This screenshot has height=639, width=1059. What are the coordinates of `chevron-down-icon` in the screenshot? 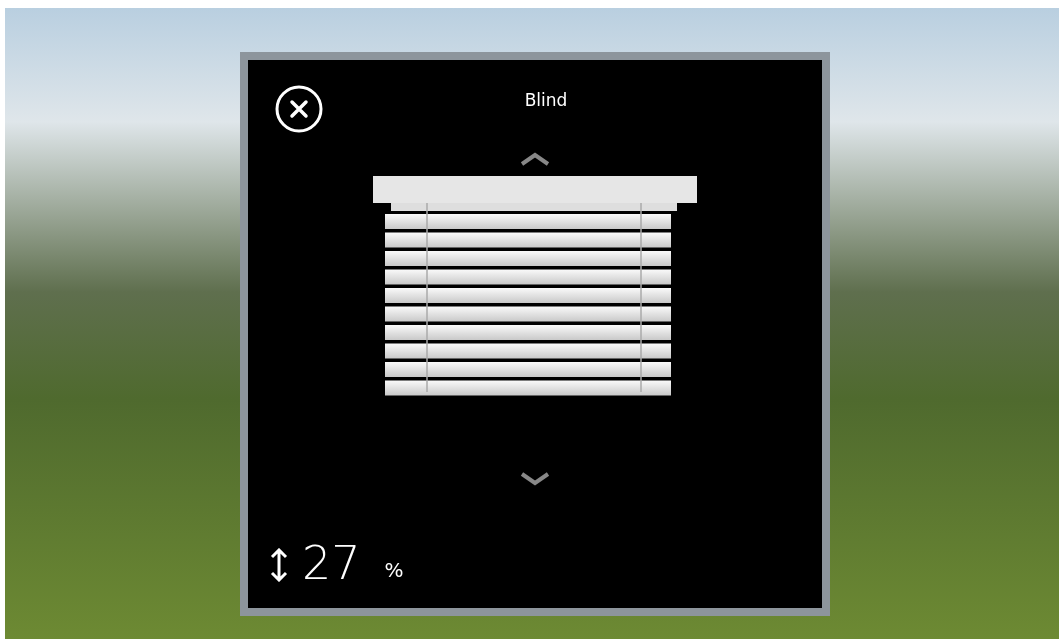 It's located at (535, 479).